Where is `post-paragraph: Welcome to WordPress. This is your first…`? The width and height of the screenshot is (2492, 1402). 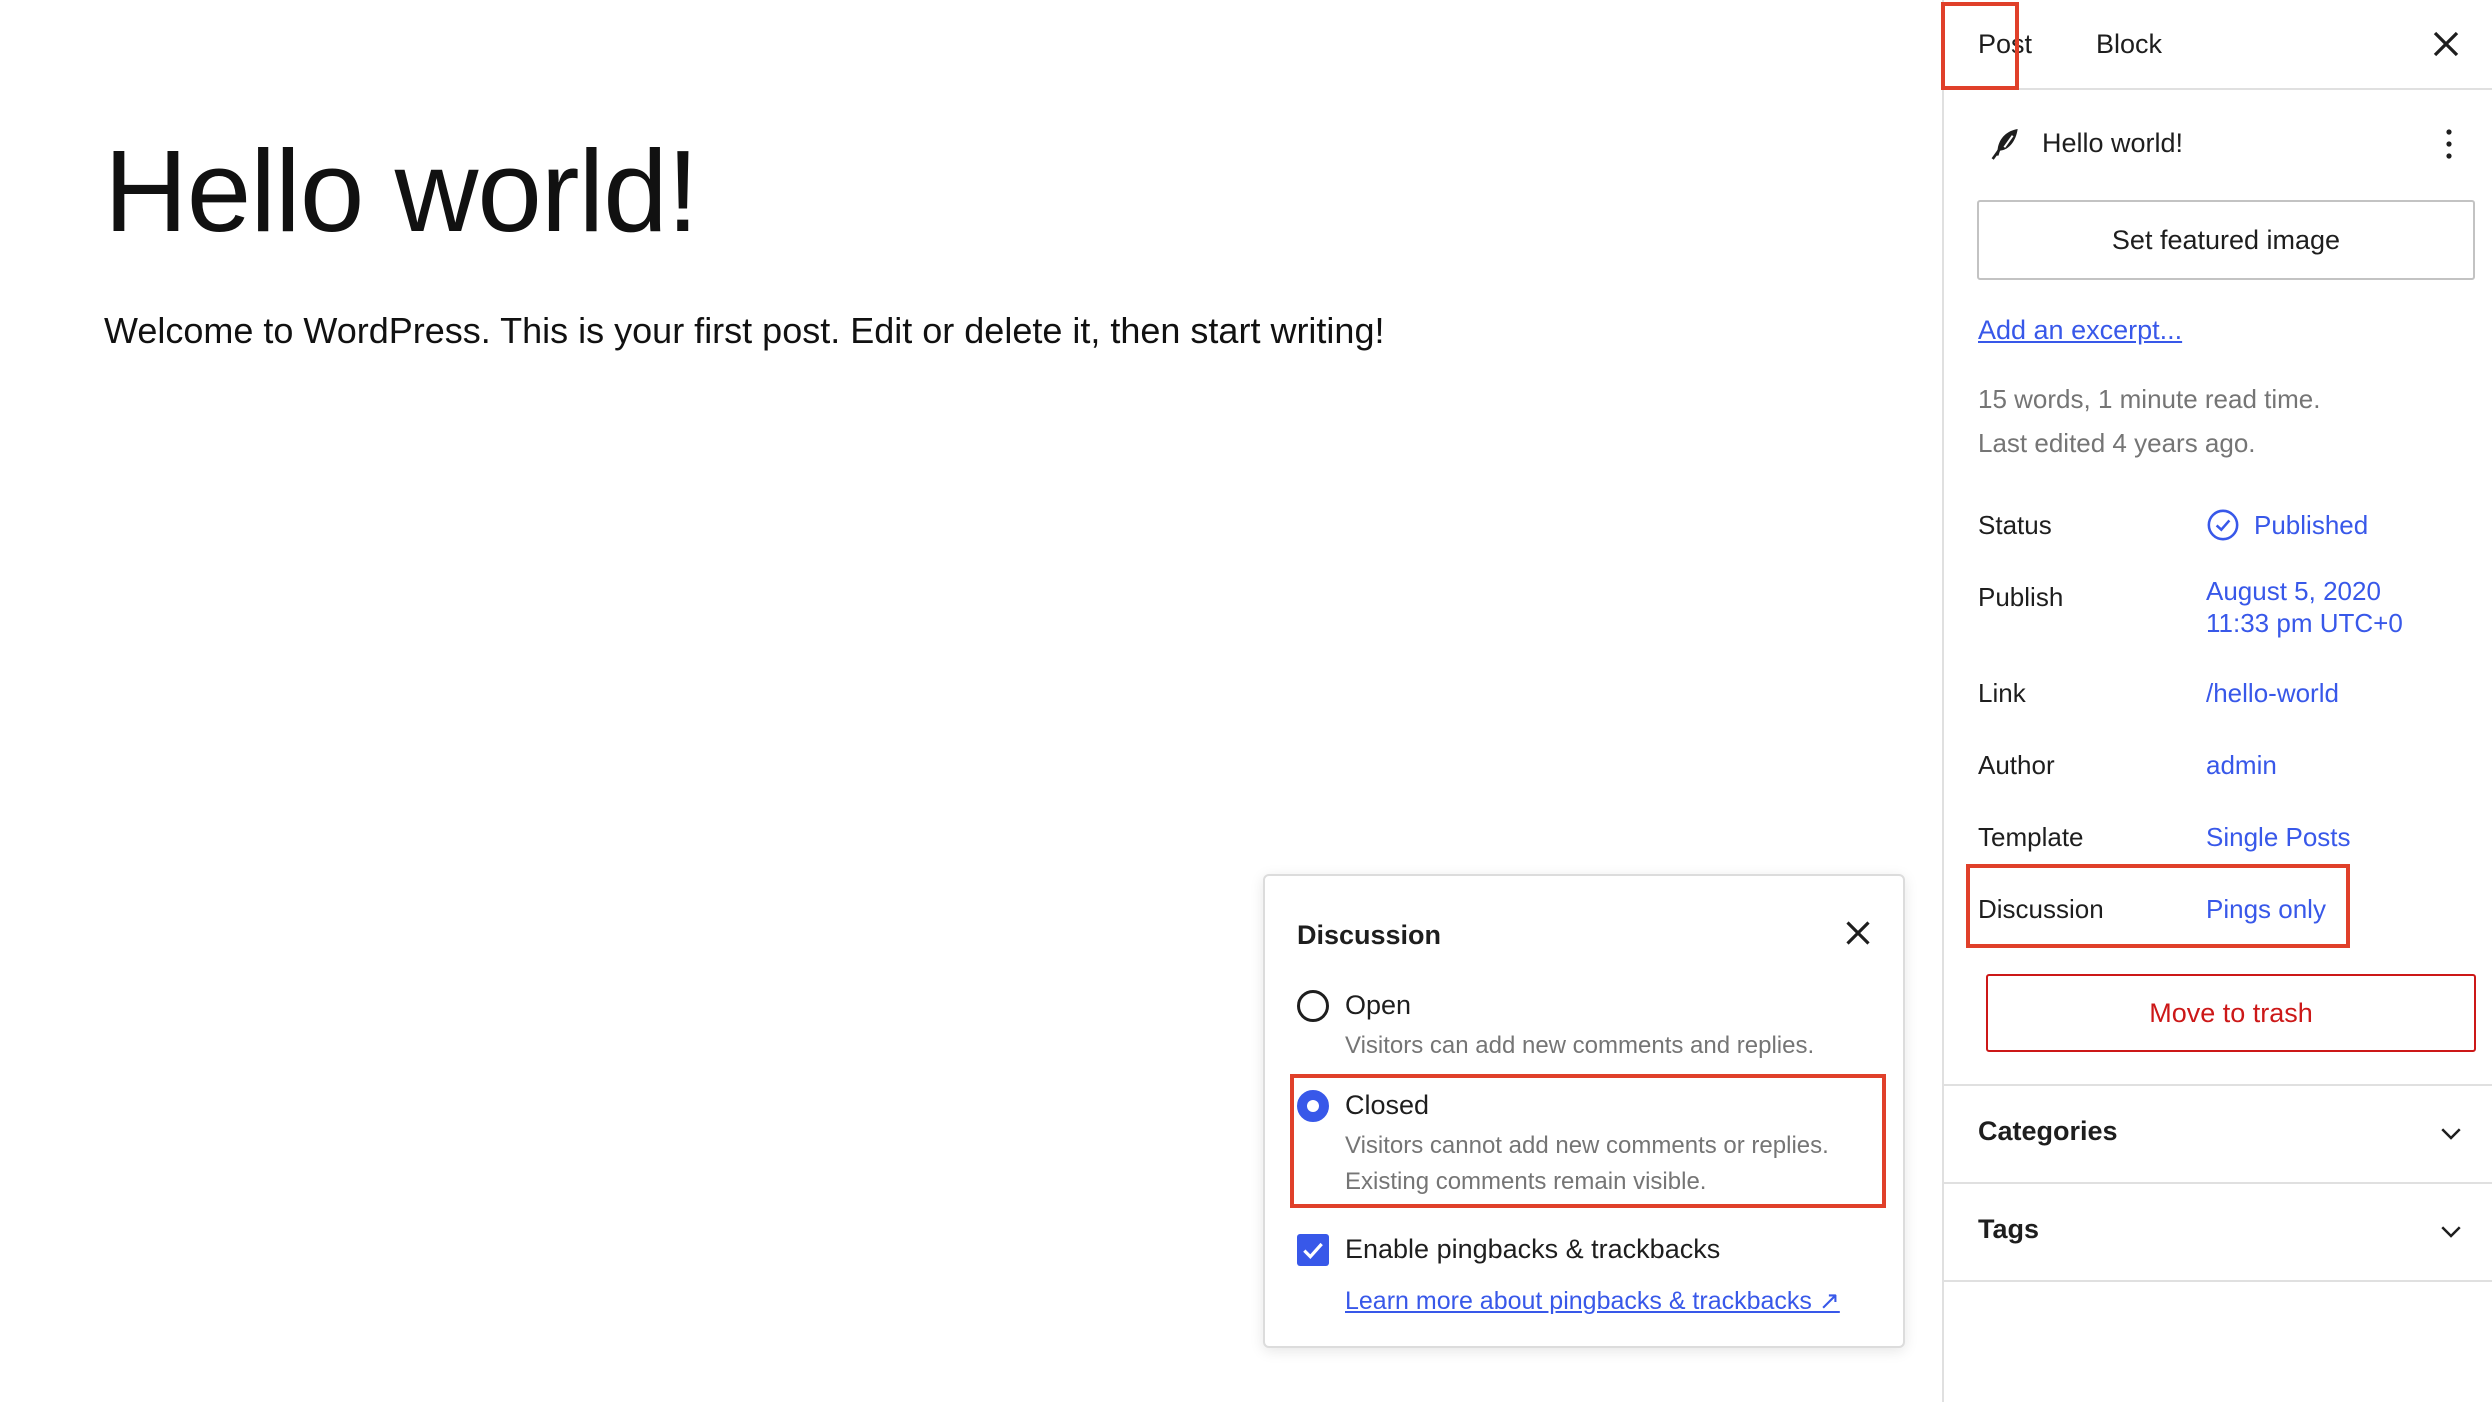 post-paragraph: Welcome to WordPress. This is your first… is located at coordinates (744, 331).